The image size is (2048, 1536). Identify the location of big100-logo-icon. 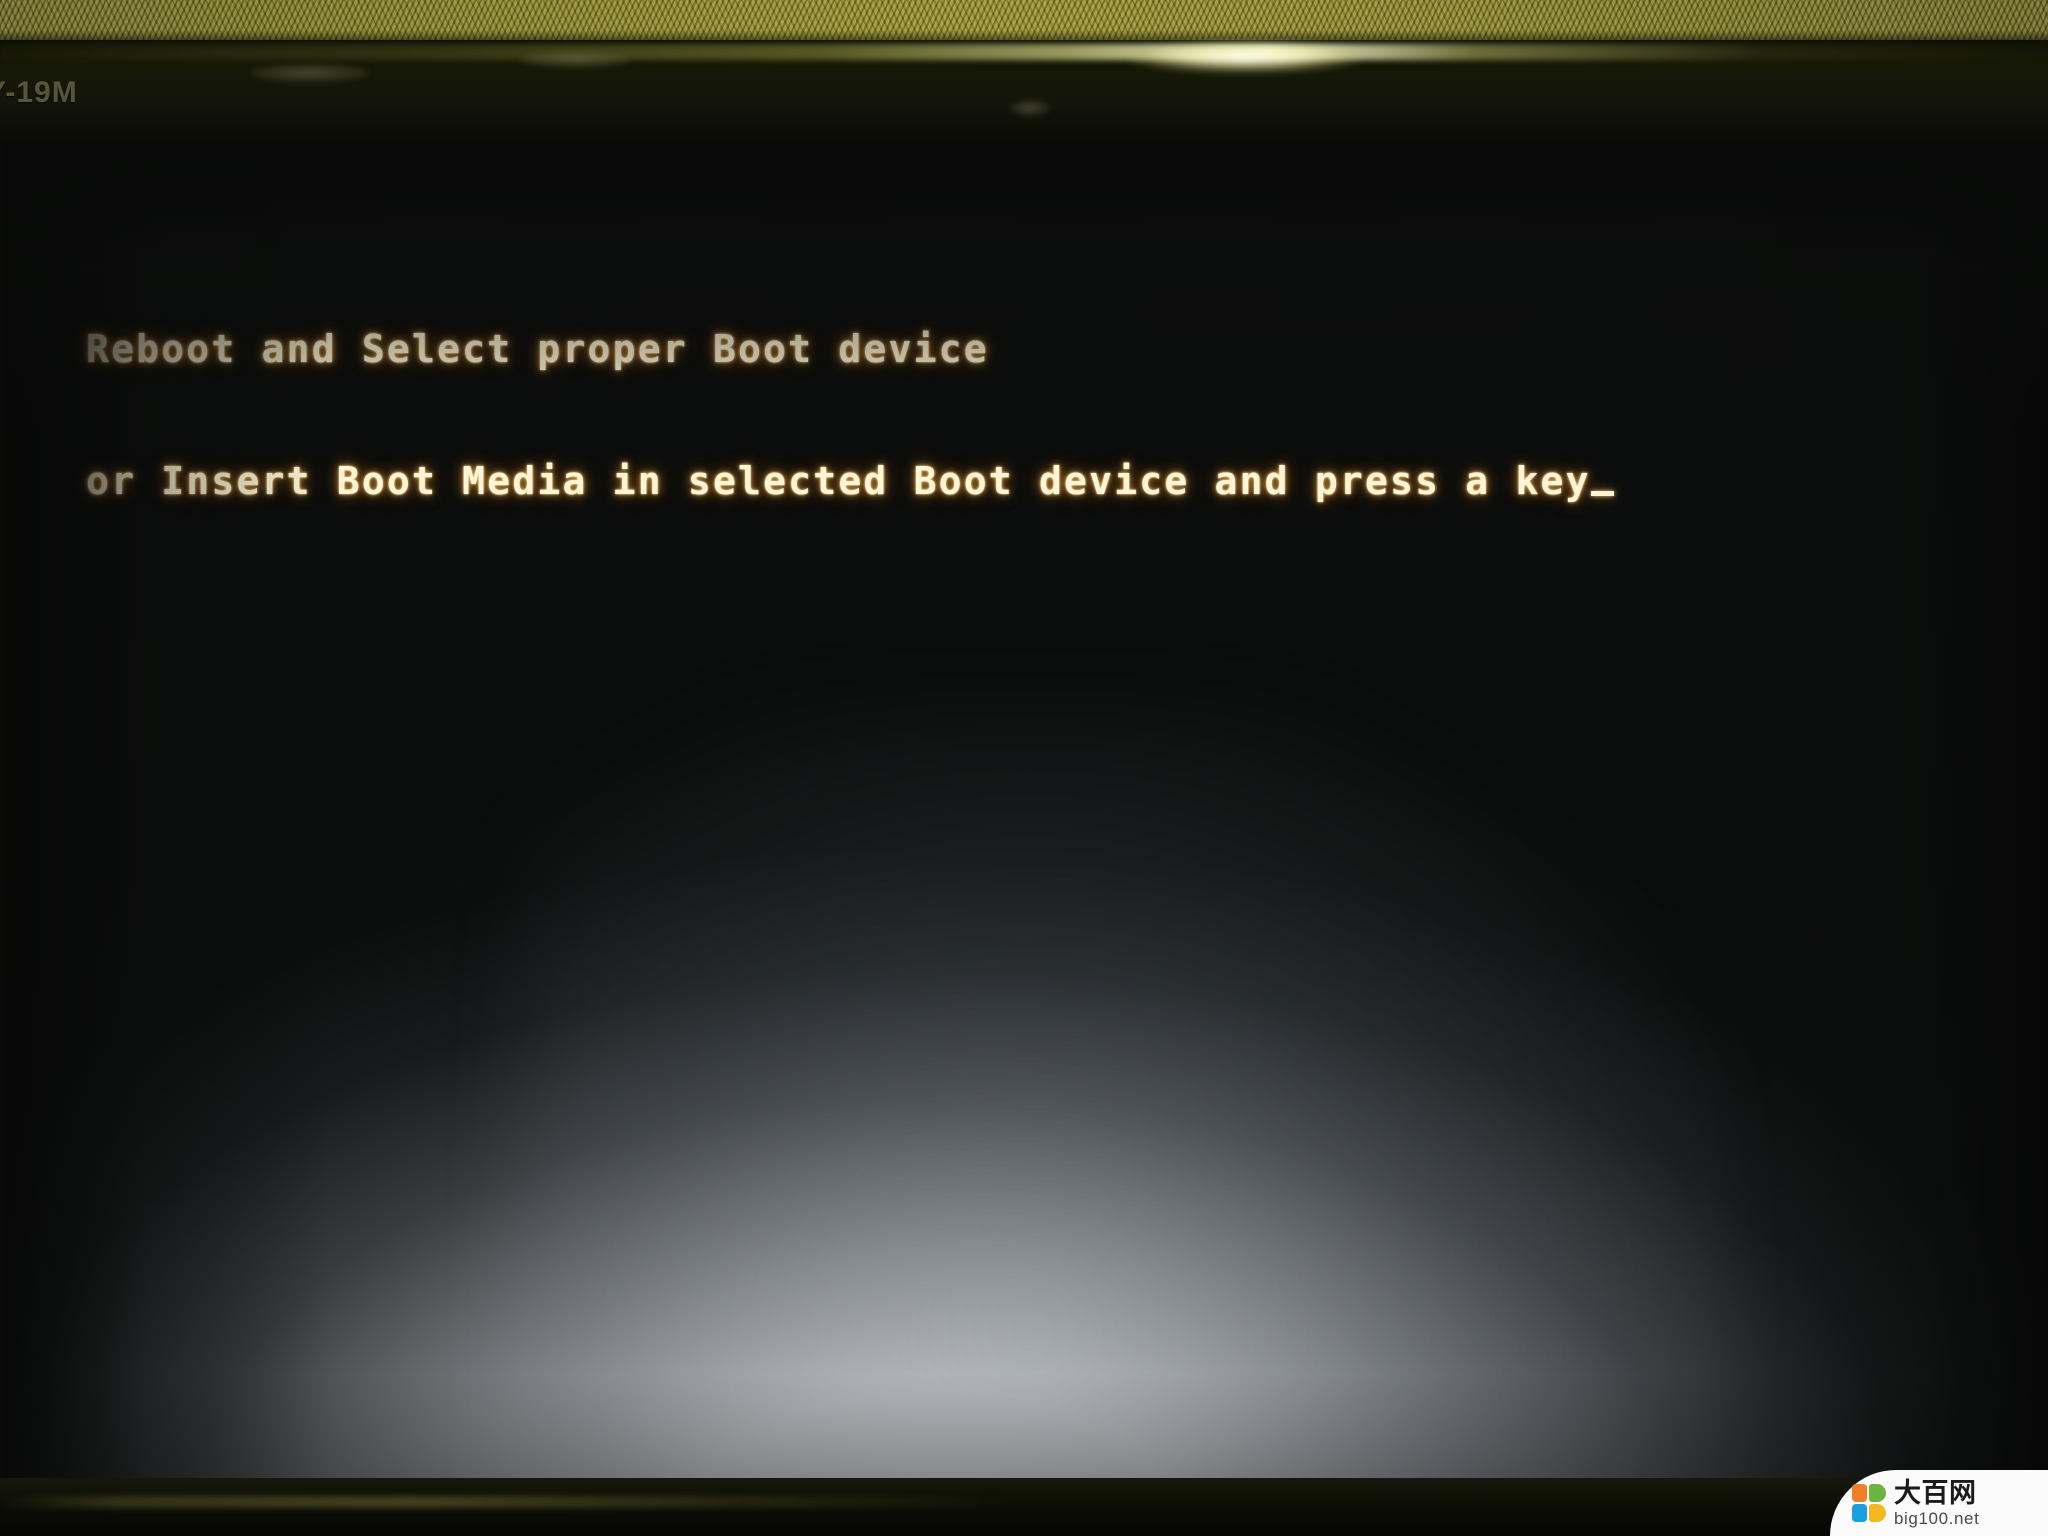
(1869, 1503).